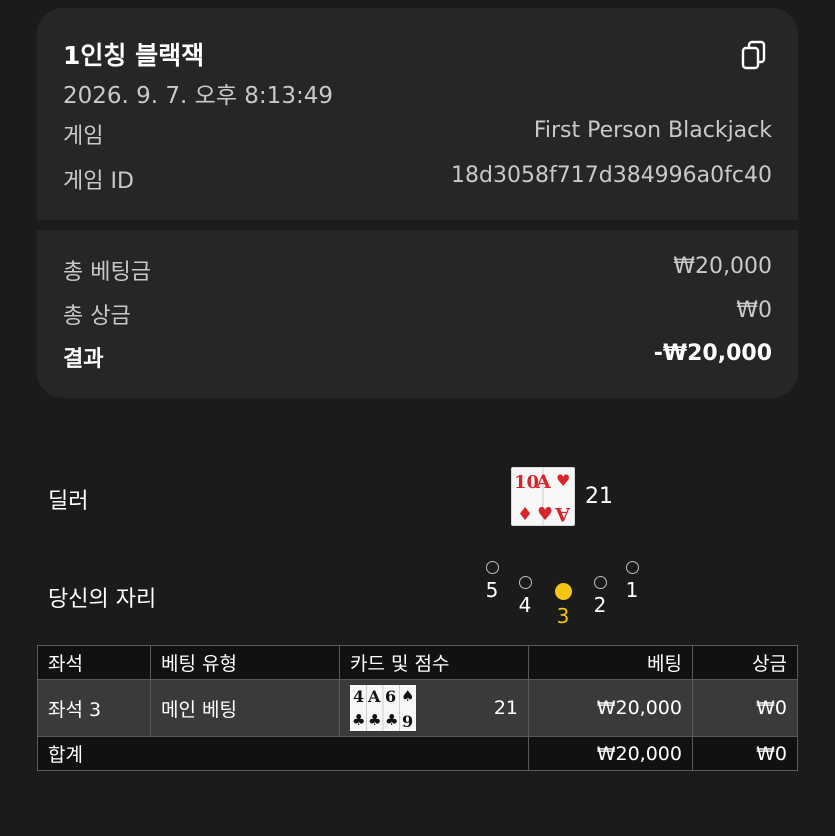 The image size is (835, 836). What do you see at coordinates (610, 662) in the screenshot?
I see `header-bet: 베팅` at bounding box center [610, 662].